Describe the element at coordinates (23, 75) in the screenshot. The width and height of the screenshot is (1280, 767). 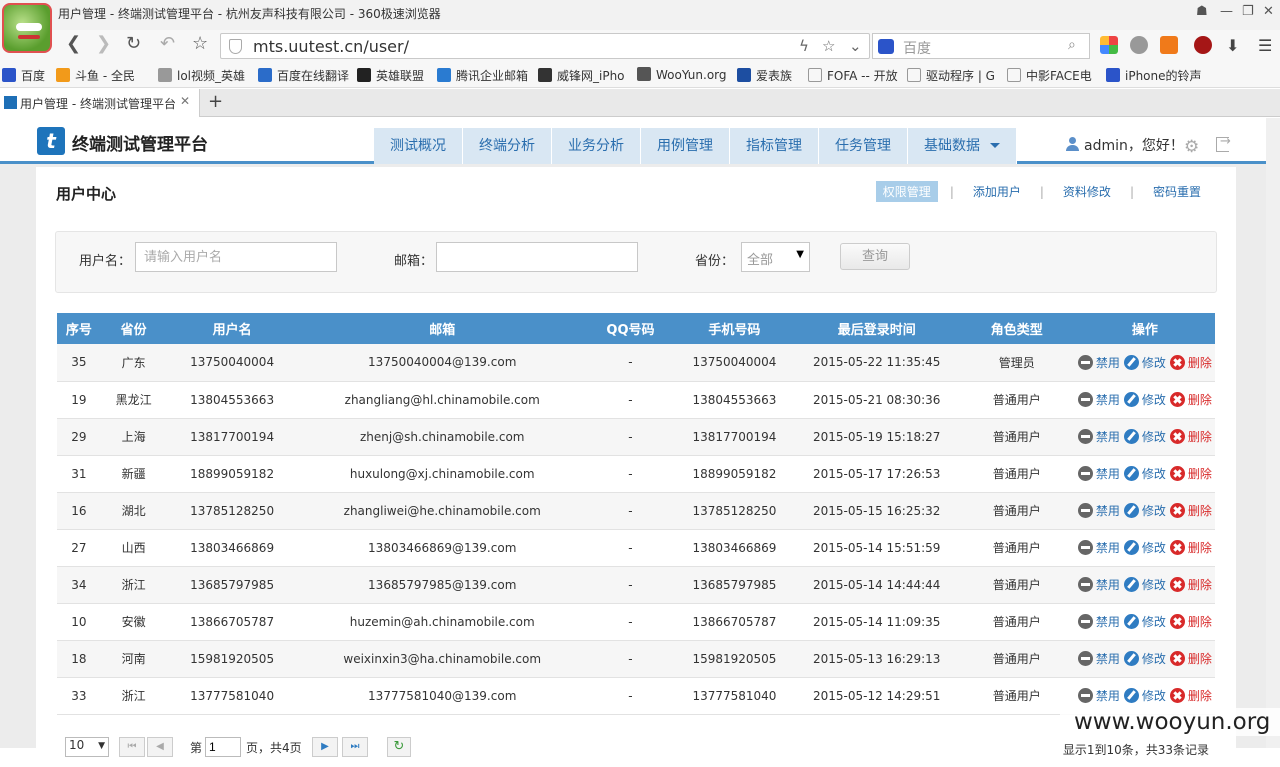
I see `bookmark-item: 百度` at that location.